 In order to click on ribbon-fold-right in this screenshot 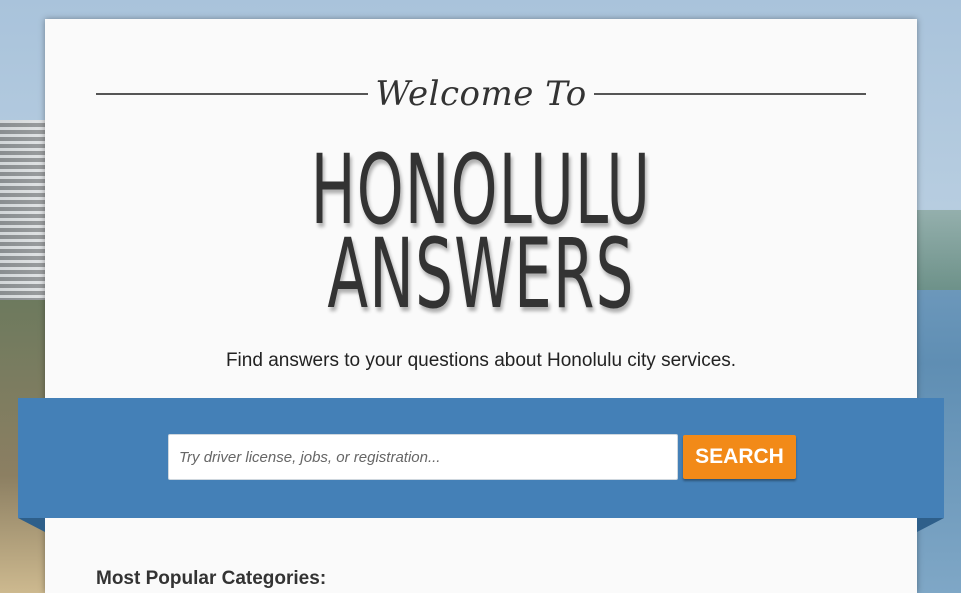, I will do `click(930, 525)`.